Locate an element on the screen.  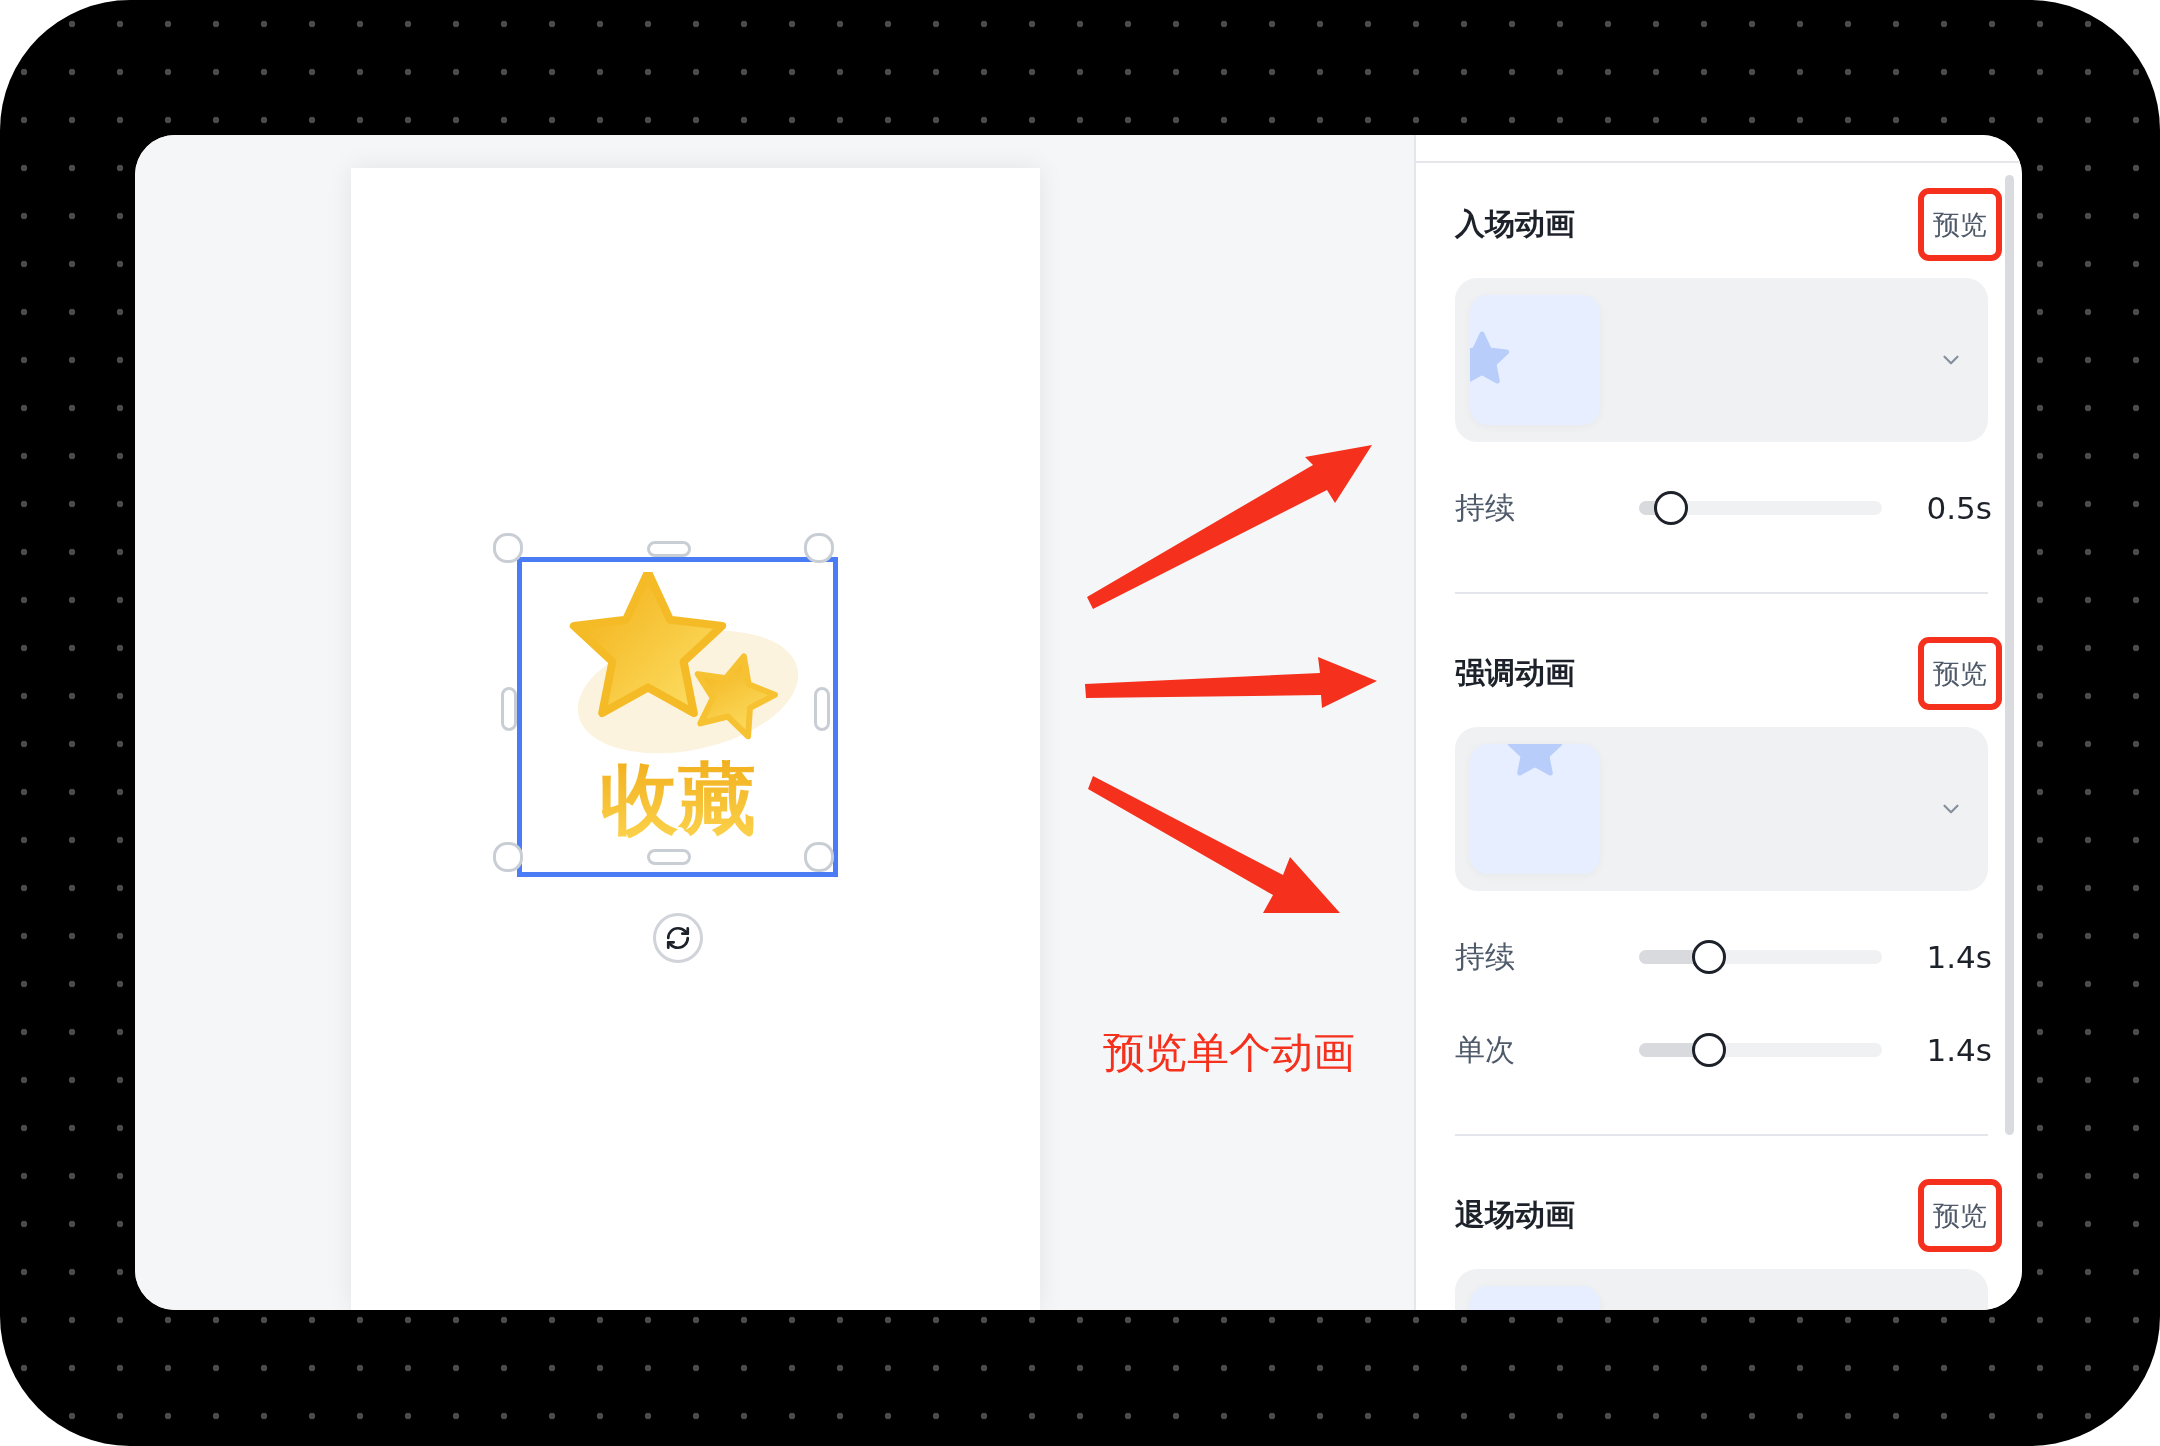
annotation-caption: 预览单个动画 is located at coordinates (1229, 1053).